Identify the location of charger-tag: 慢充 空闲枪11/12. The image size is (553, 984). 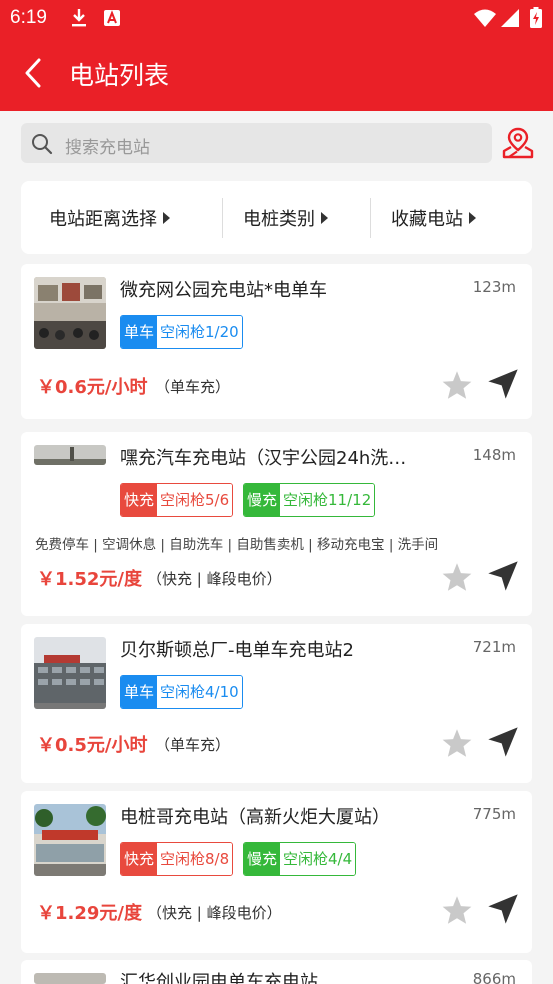
(309, 500).